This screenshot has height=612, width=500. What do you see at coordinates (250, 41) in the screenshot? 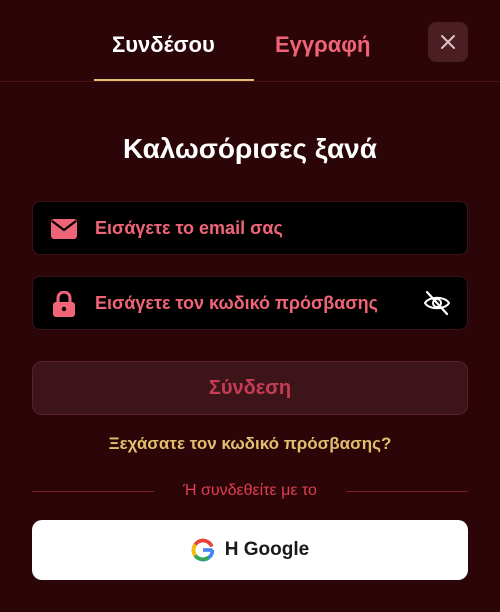
I see `auth-tabs: Συνδέσου Εγγραφή` at bounding box center [250, 41].